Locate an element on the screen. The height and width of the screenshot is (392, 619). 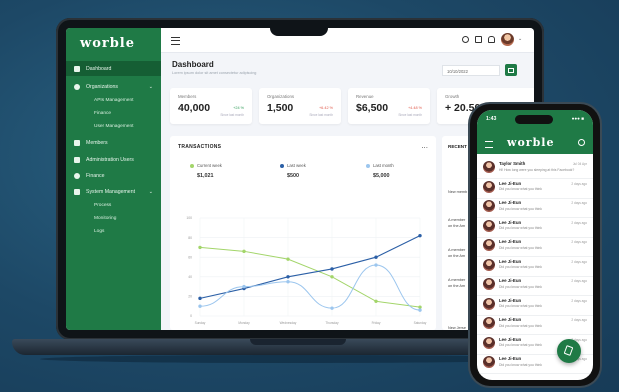
laptop-base-notch is located at coordinates (298, 342).